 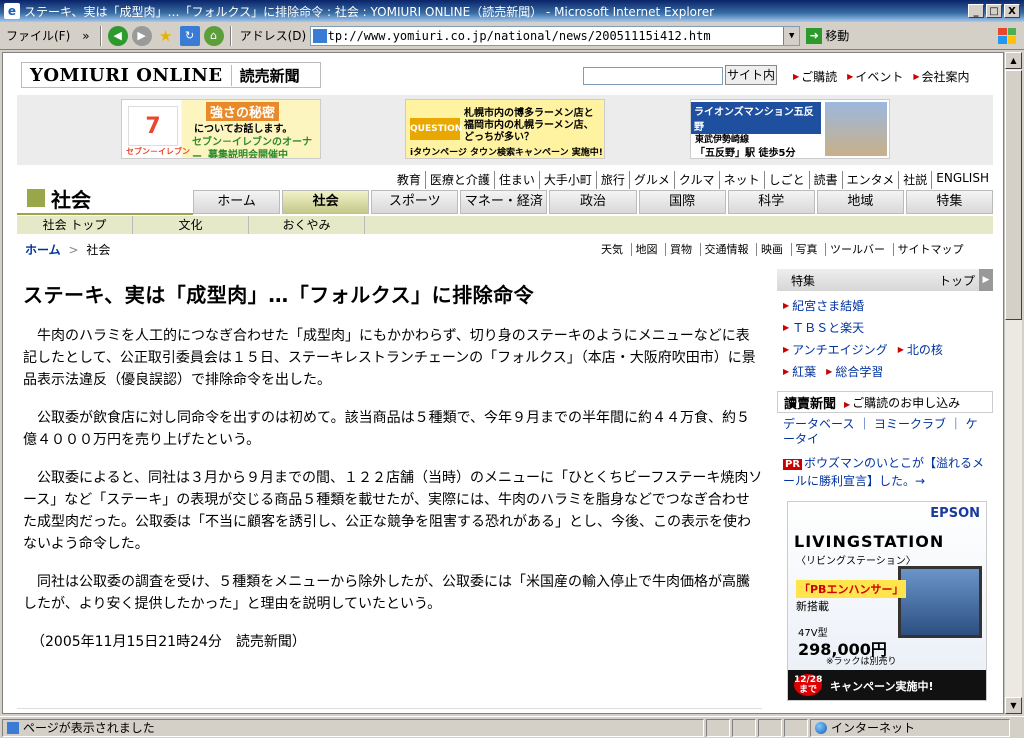 I want to click on nav-world: 国際, so click(x=682, y=202).